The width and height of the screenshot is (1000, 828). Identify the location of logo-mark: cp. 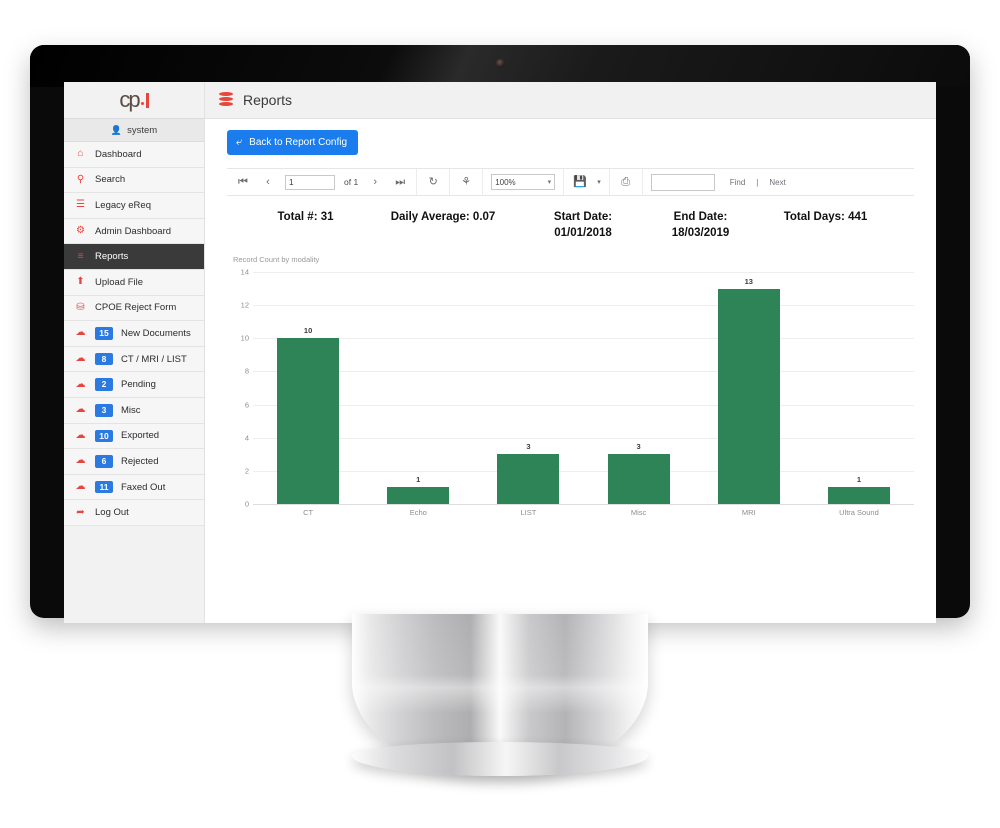
(134, 99).